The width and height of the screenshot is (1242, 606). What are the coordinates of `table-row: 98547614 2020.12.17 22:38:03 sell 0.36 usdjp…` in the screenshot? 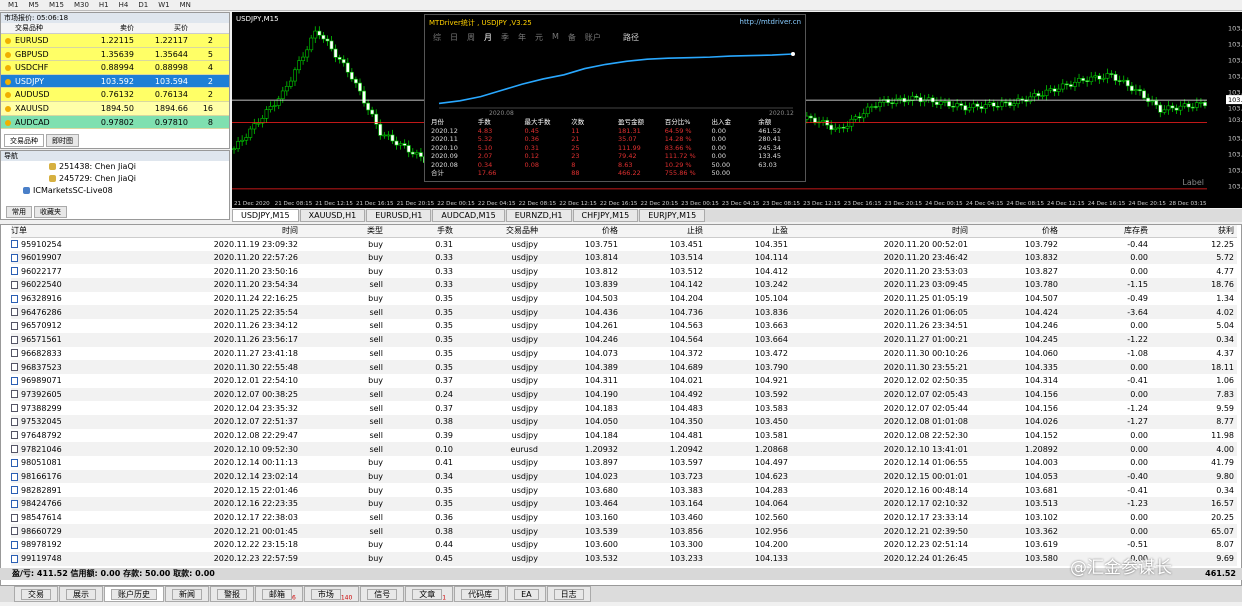 It's located at (624, 518).